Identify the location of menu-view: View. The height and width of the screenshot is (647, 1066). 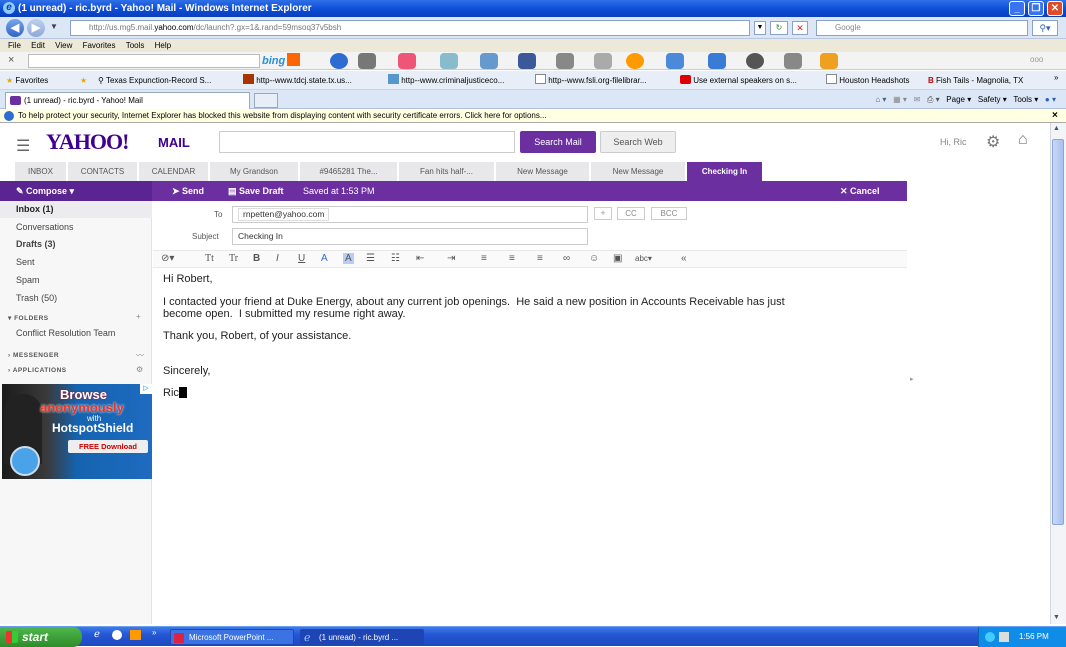
(63, 45).